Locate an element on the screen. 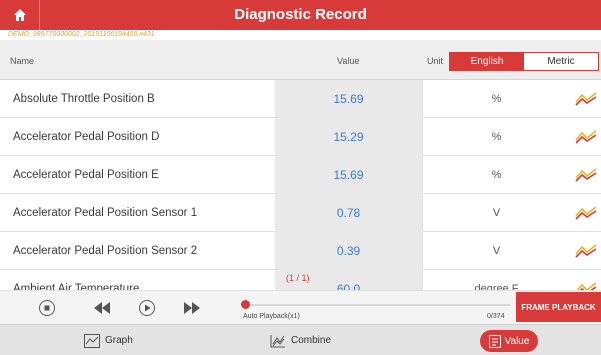 The image size is (601, 355). tab-value-label: Value is located at coordinates (517, 341).